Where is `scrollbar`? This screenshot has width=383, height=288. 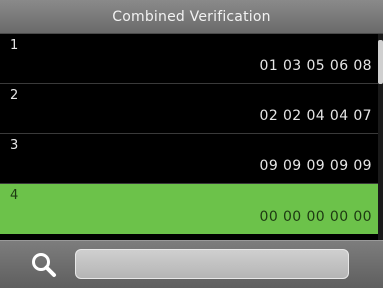 scrollbar is located at coordinates (380, 137).